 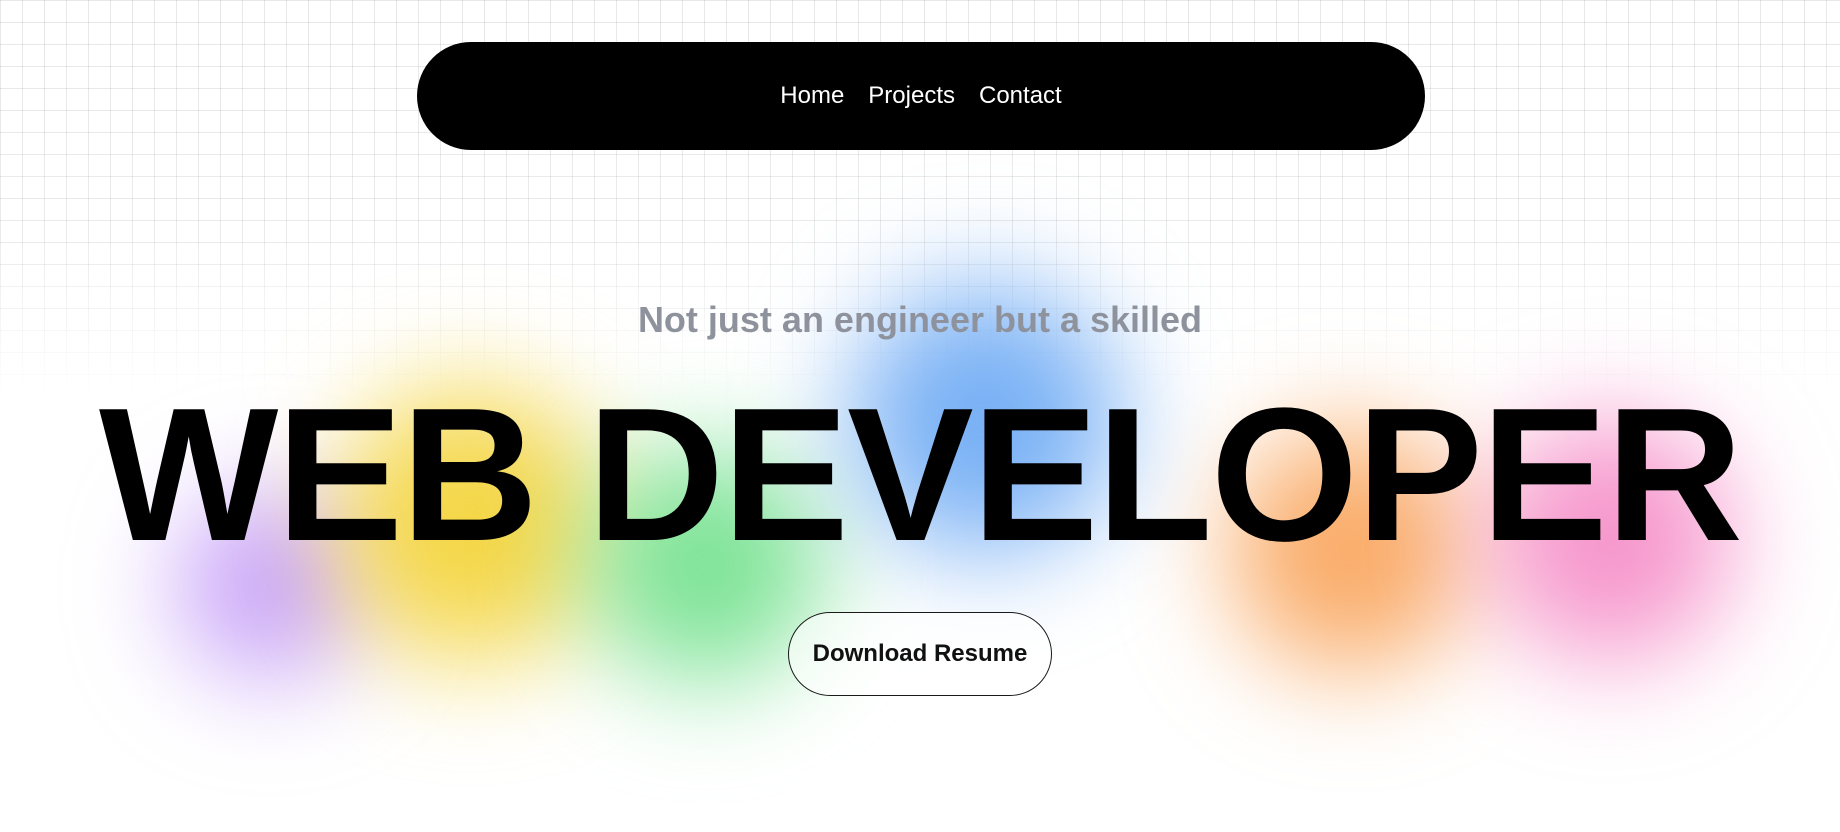 I want to click on hero-subtitle: Not just an engineer but a skilled, so click(x=920, y=319).